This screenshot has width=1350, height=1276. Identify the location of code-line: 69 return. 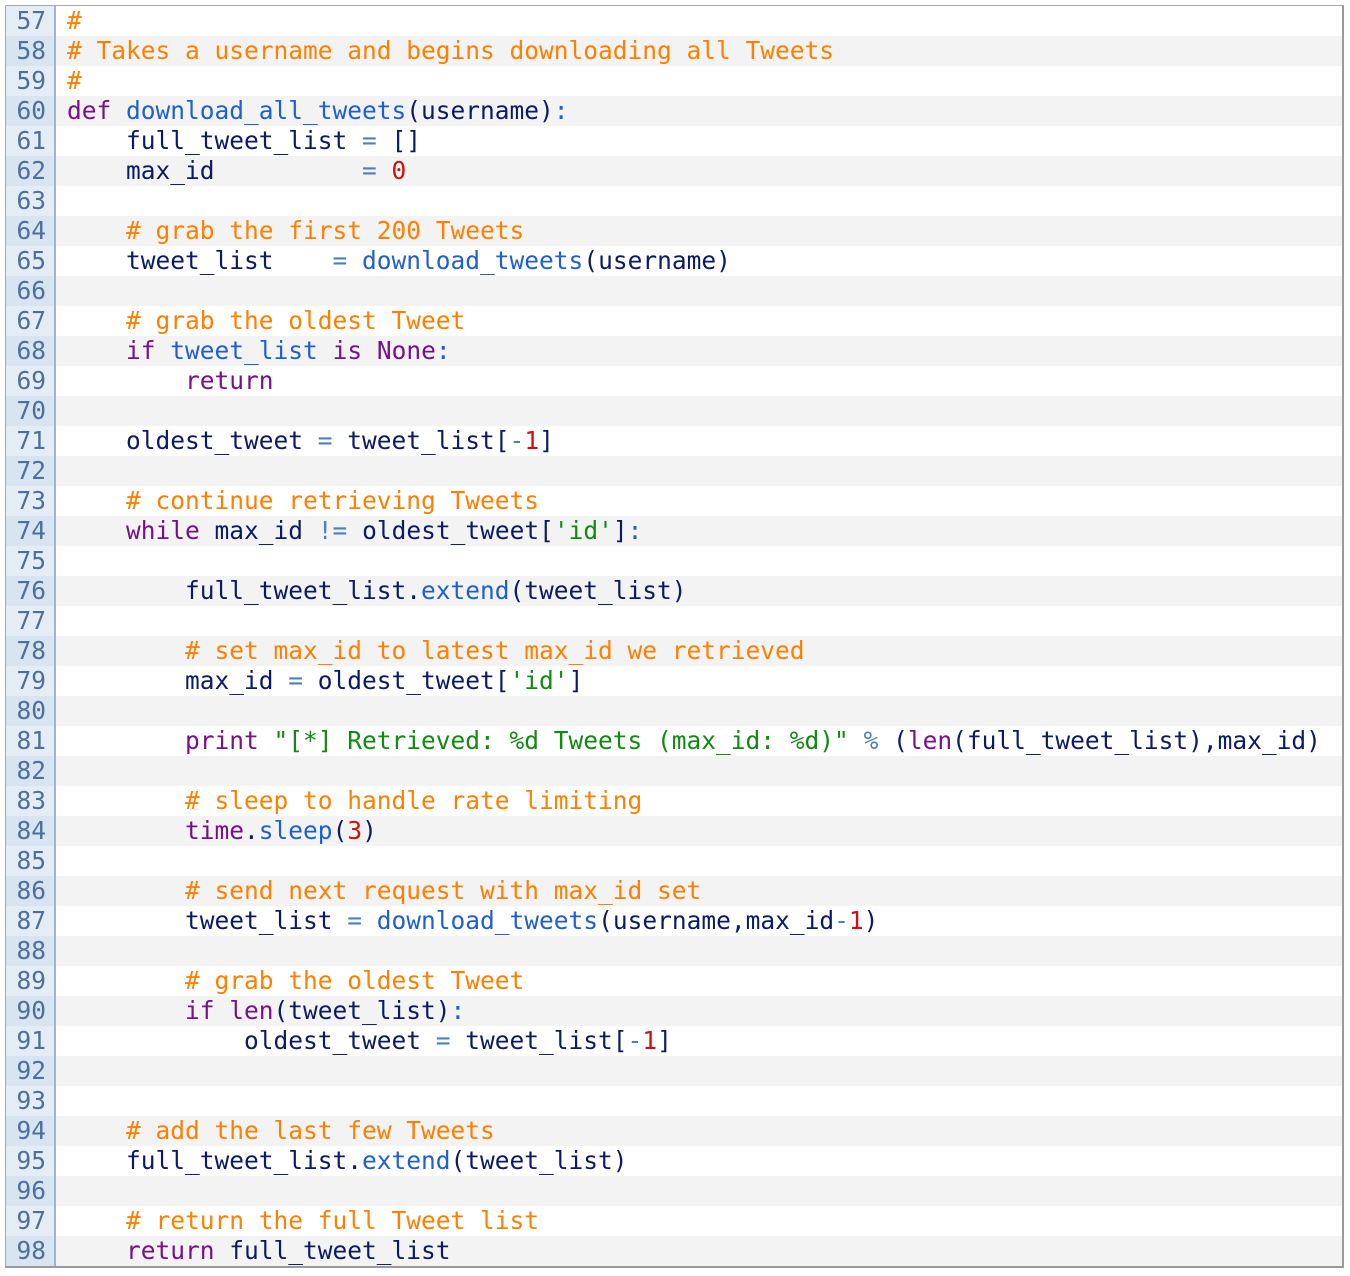
(674, 381).